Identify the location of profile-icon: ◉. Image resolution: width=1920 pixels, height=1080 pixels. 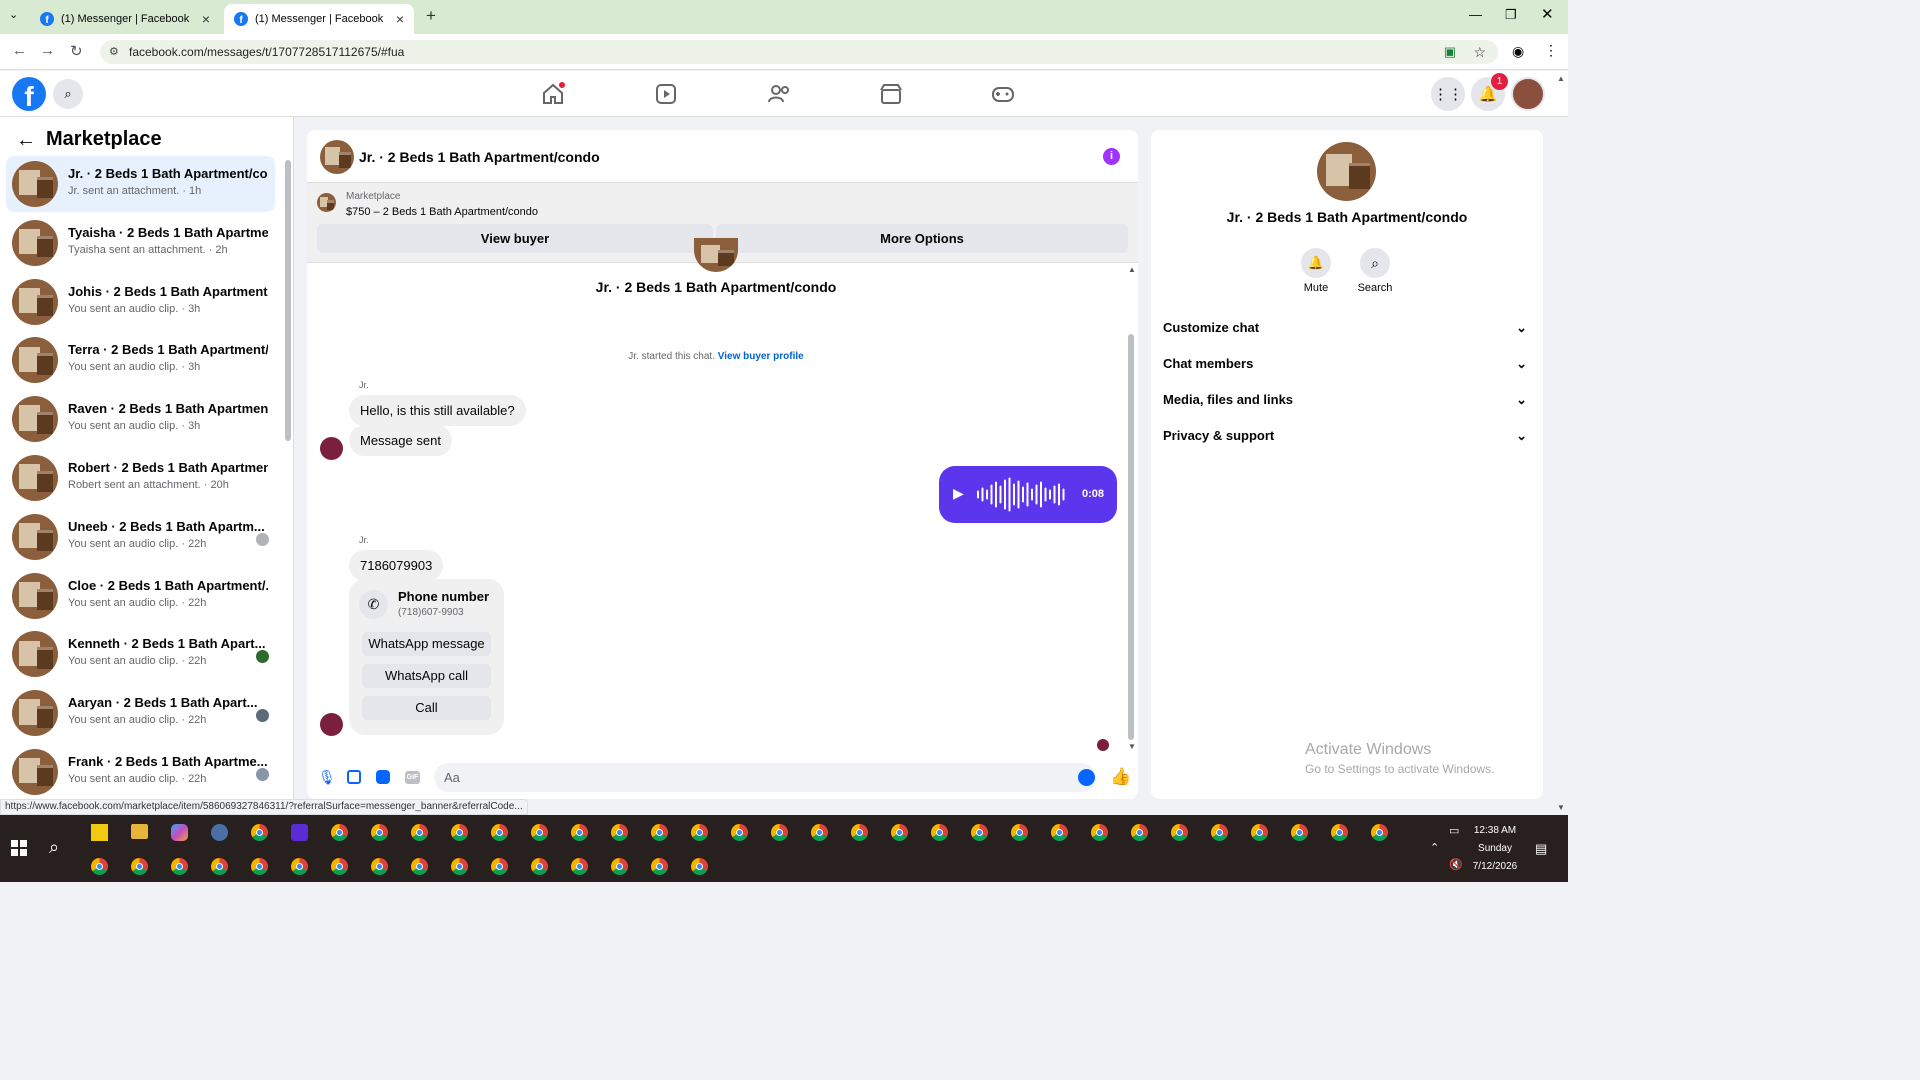
(1518, 51).